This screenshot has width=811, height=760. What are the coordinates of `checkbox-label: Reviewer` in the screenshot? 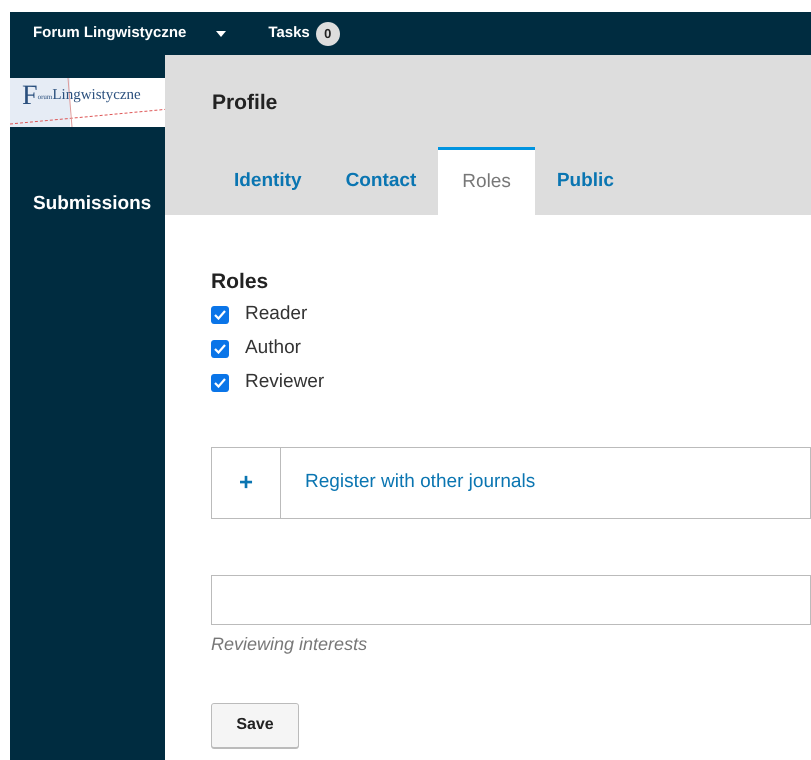 It's located at (284, 382).